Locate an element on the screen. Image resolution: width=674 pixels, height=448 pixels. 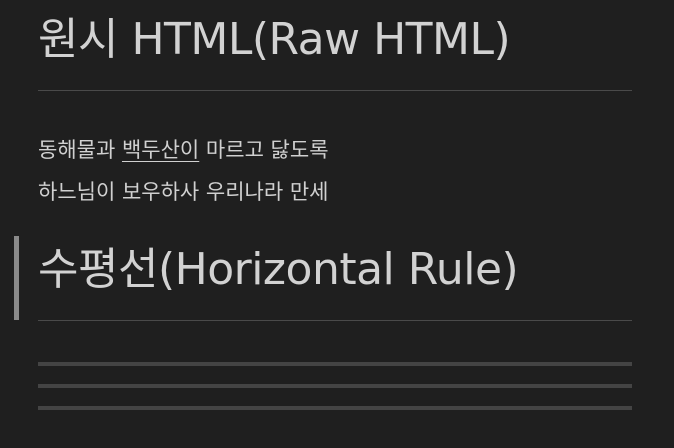
text-span: 마르고 닳도록 is located at coordinates (264, 150).